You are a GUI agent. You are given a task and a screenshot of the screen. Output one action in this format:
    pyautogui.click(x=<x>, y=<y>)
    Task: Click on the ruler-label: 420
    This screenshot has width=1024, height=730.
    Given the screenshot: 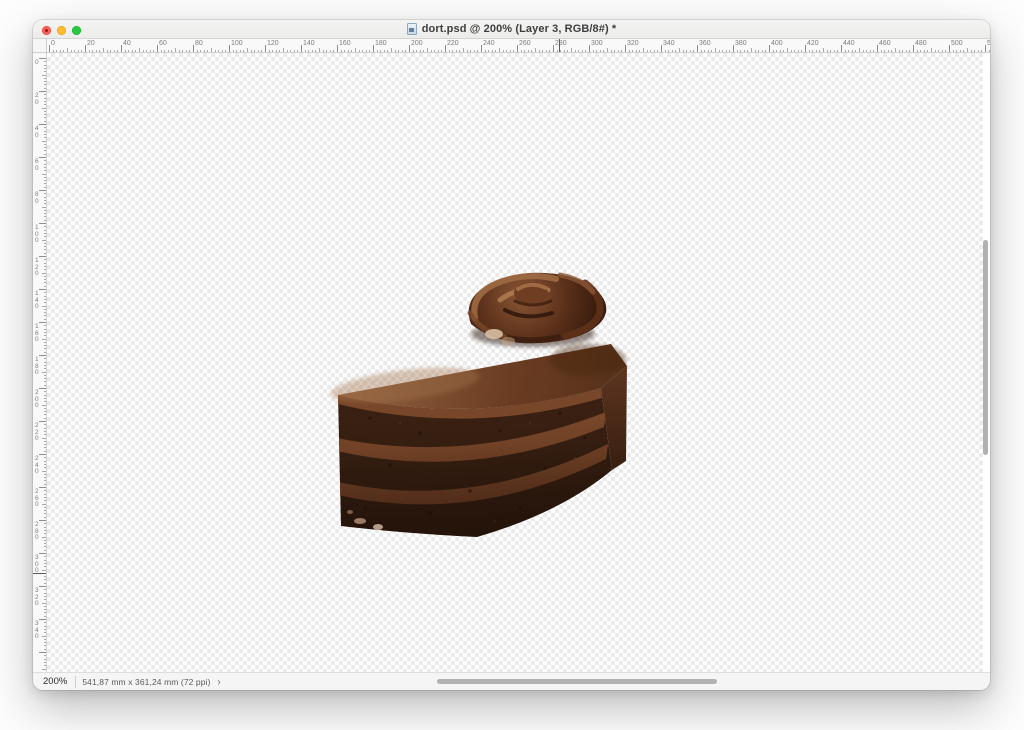 What is the action you would take?
    pyautogui.click(x=813, y=43)
    